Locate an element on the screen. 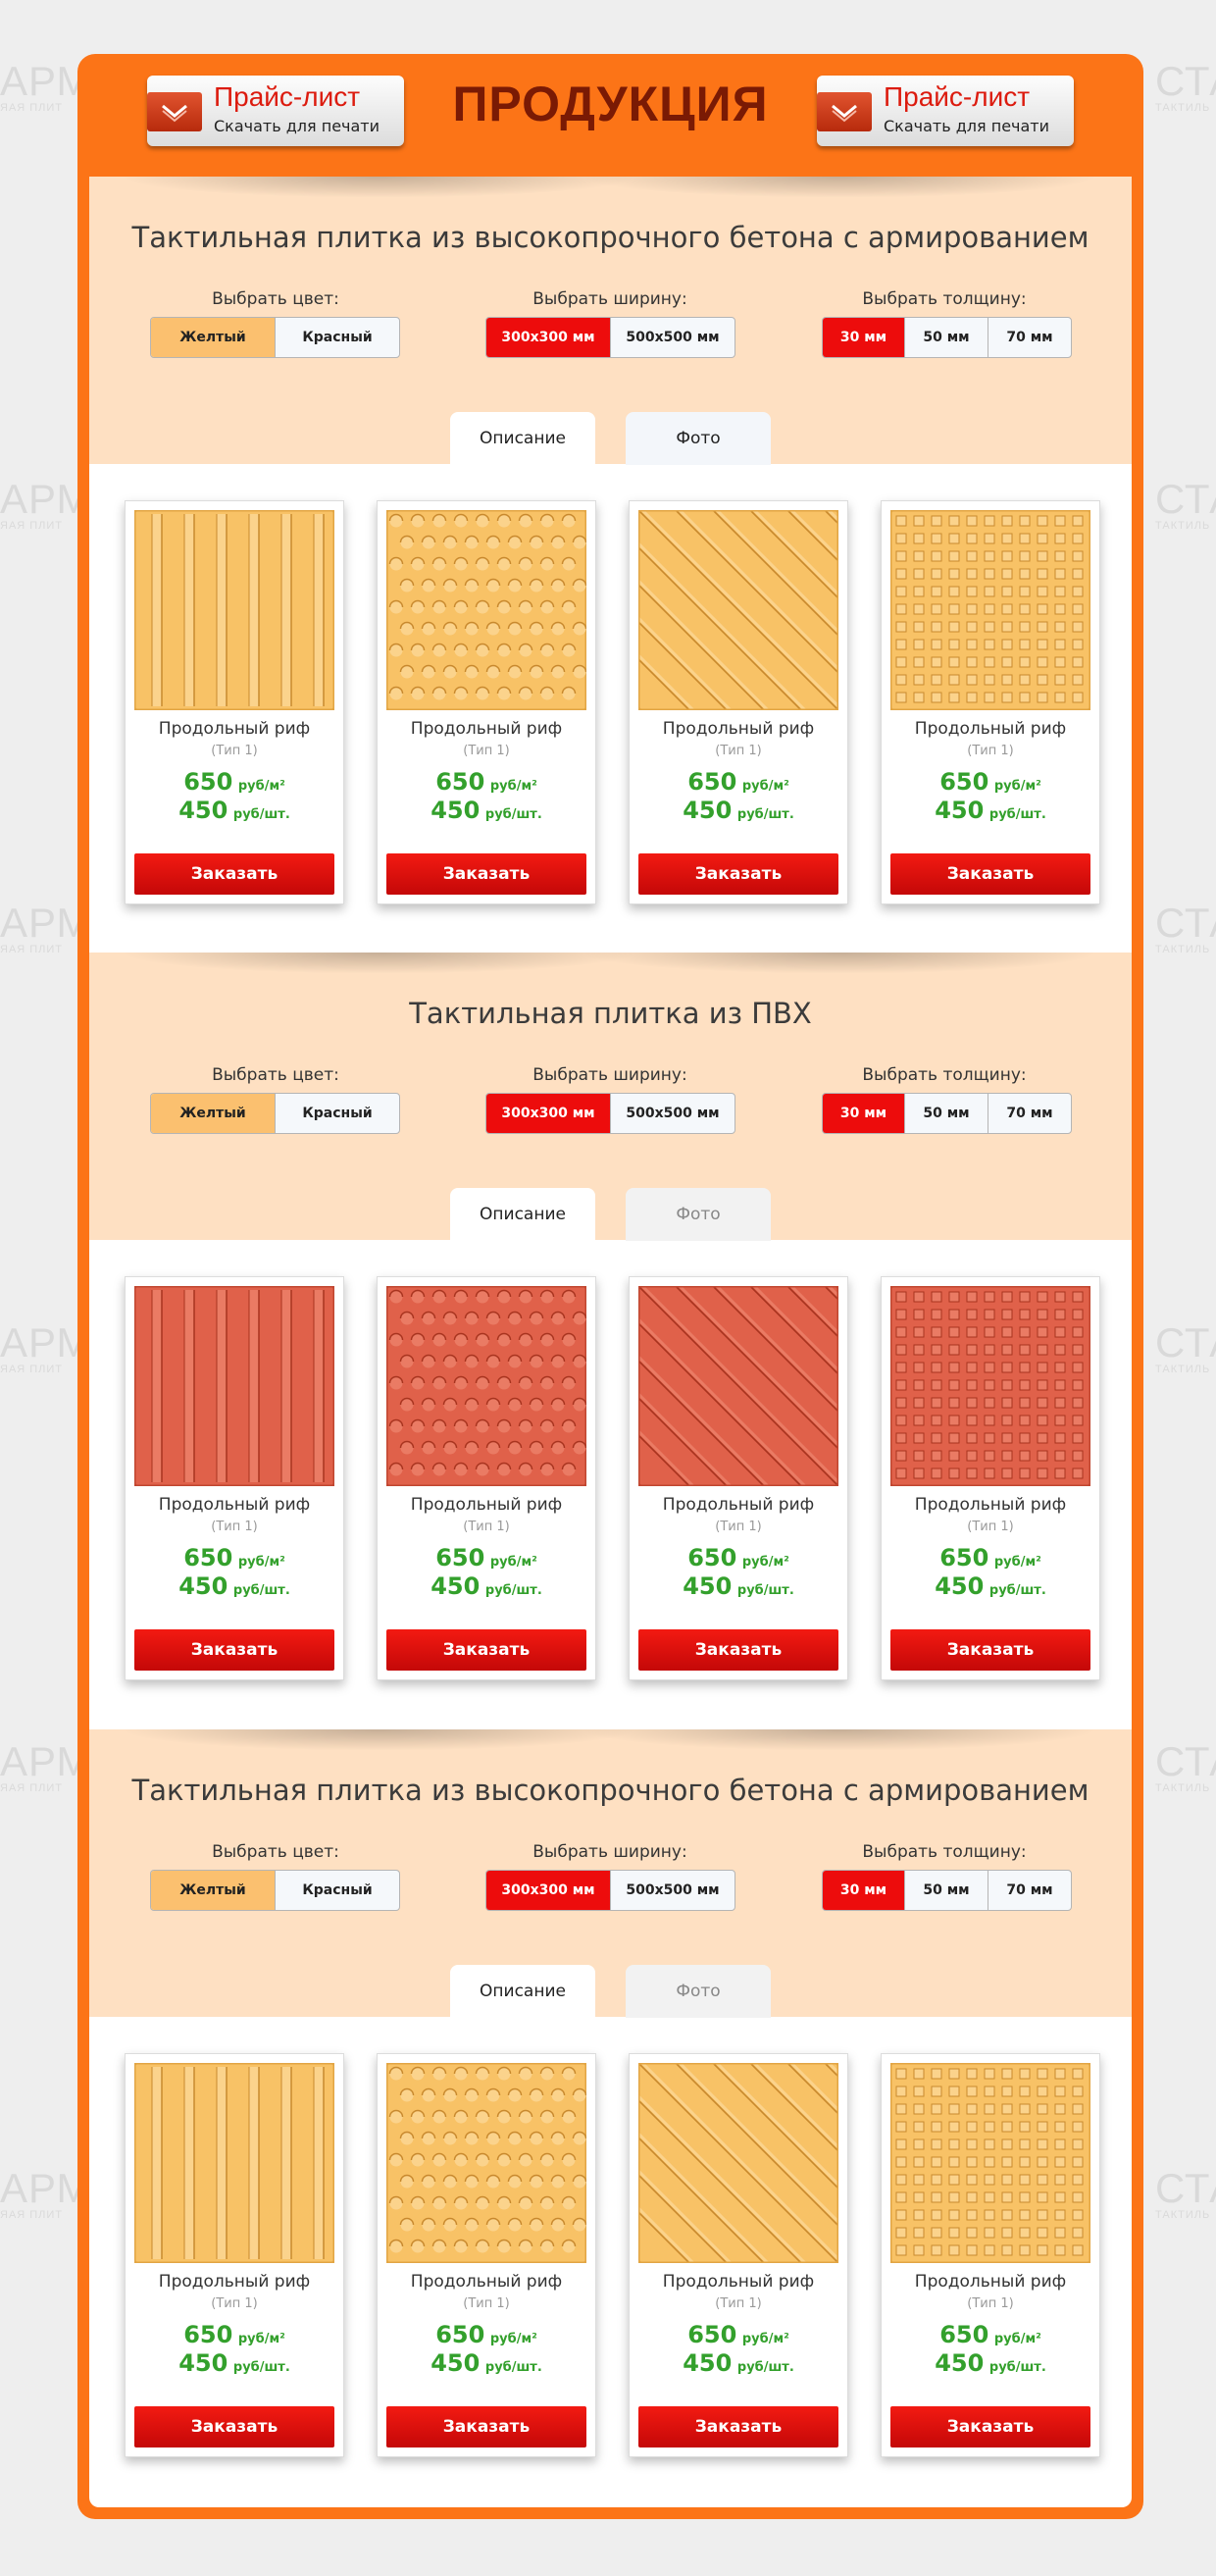  download-envelope-icon is located at coordinates (844, 111).